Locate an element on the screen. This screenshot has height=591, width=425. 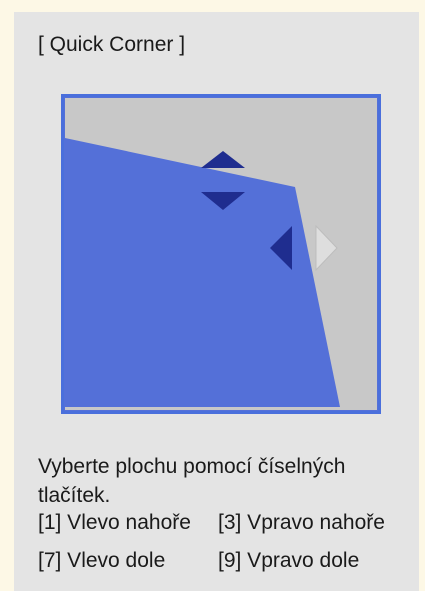
option-bottom-left: [7] Vlevo dole is located at coordinates (102, 560).